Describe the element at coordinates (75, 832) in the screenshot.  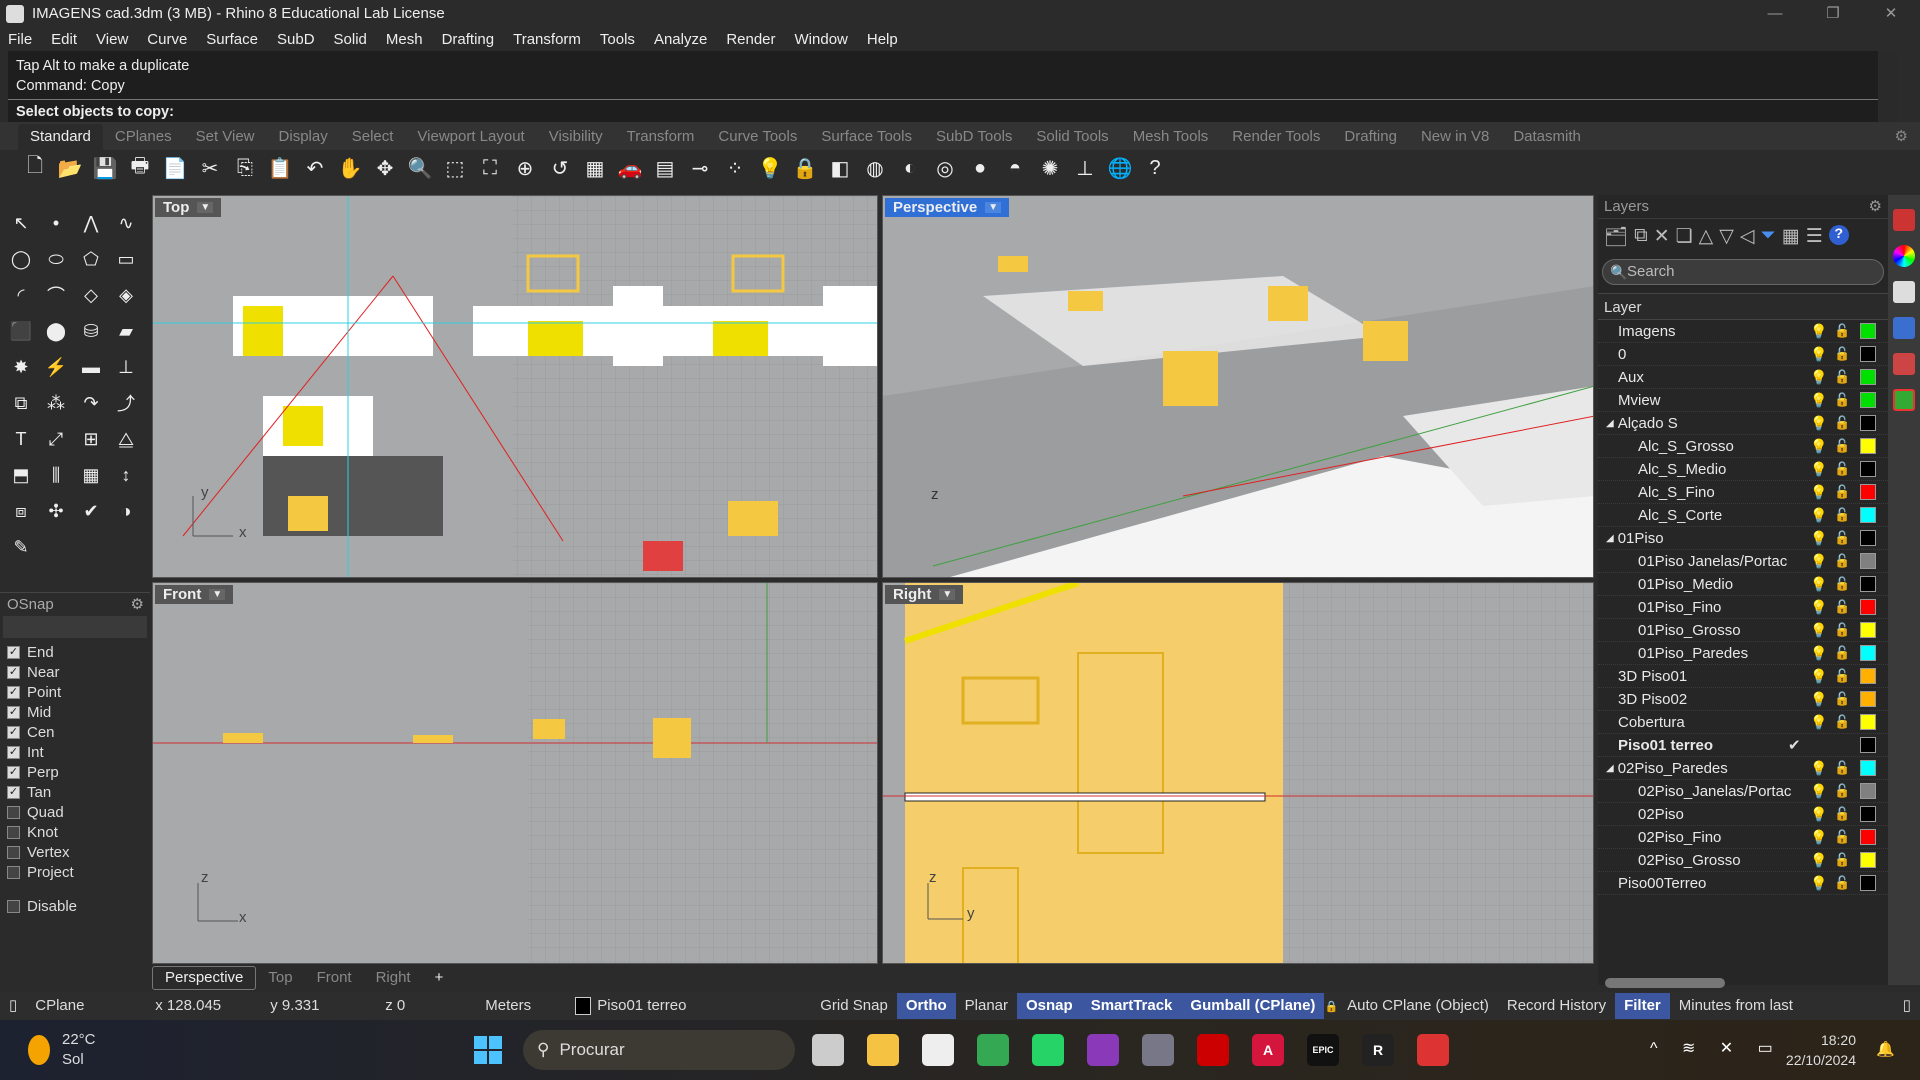
I see `osnap-knot: Knot` at that location.